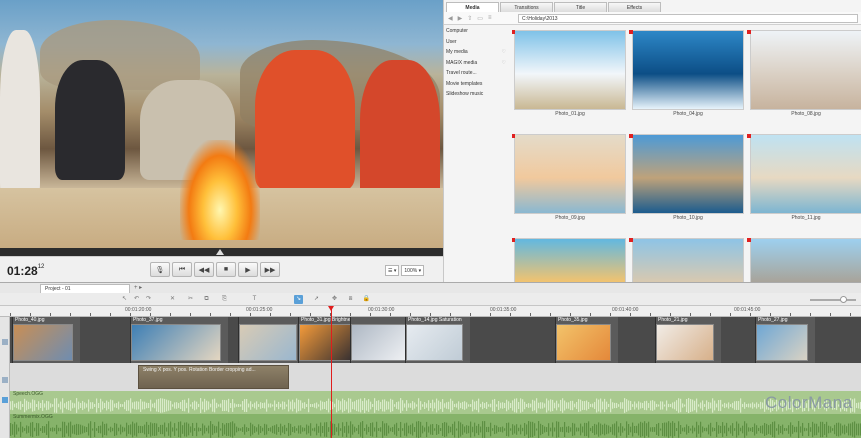 Image resolution: width=861 pixels, height=438 pixels. I want to click on delete-icon: ✕, so click(172, 299).